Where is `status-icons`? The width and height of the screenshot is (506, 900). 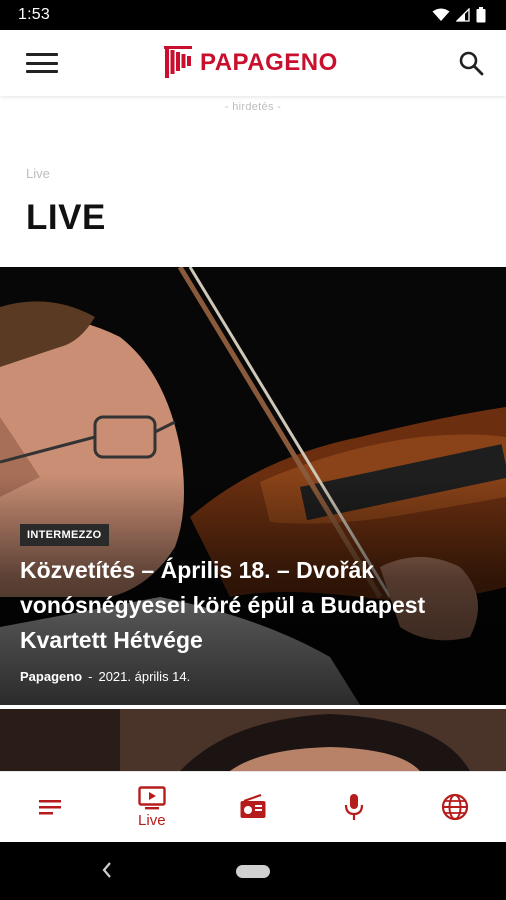
status-icons is located at coordinates (459, 15).